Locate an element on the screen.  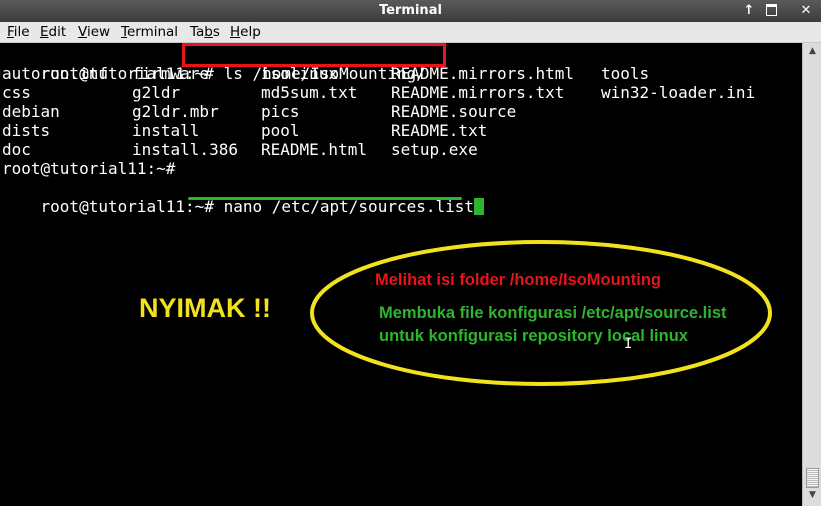
window-titlebar: Terminal ↑ ✕ is located at coordinates (410, 11).